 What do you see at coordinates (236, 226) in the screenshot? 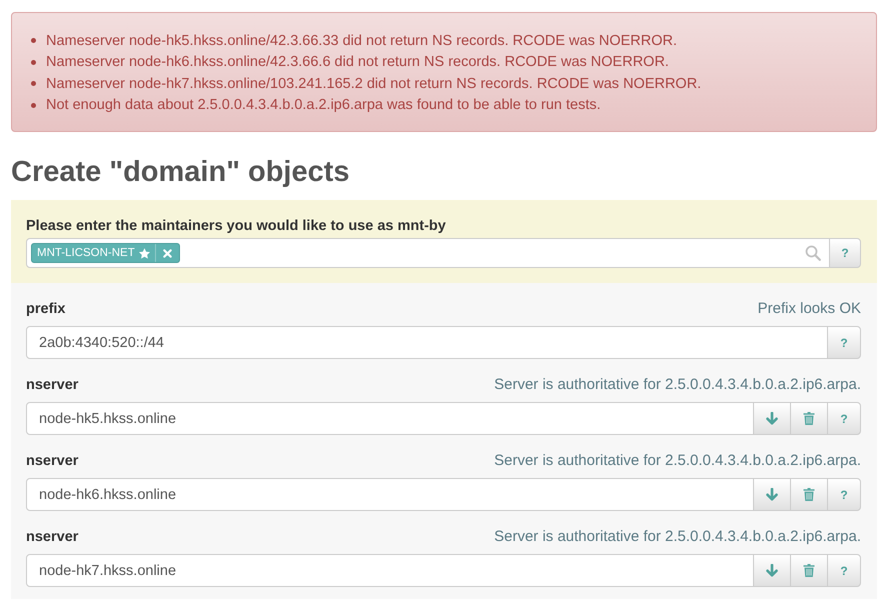
I see `maintainer-label: Please enter the maintainers you would like to use as mnt-by` at bounding box center [236, 226].